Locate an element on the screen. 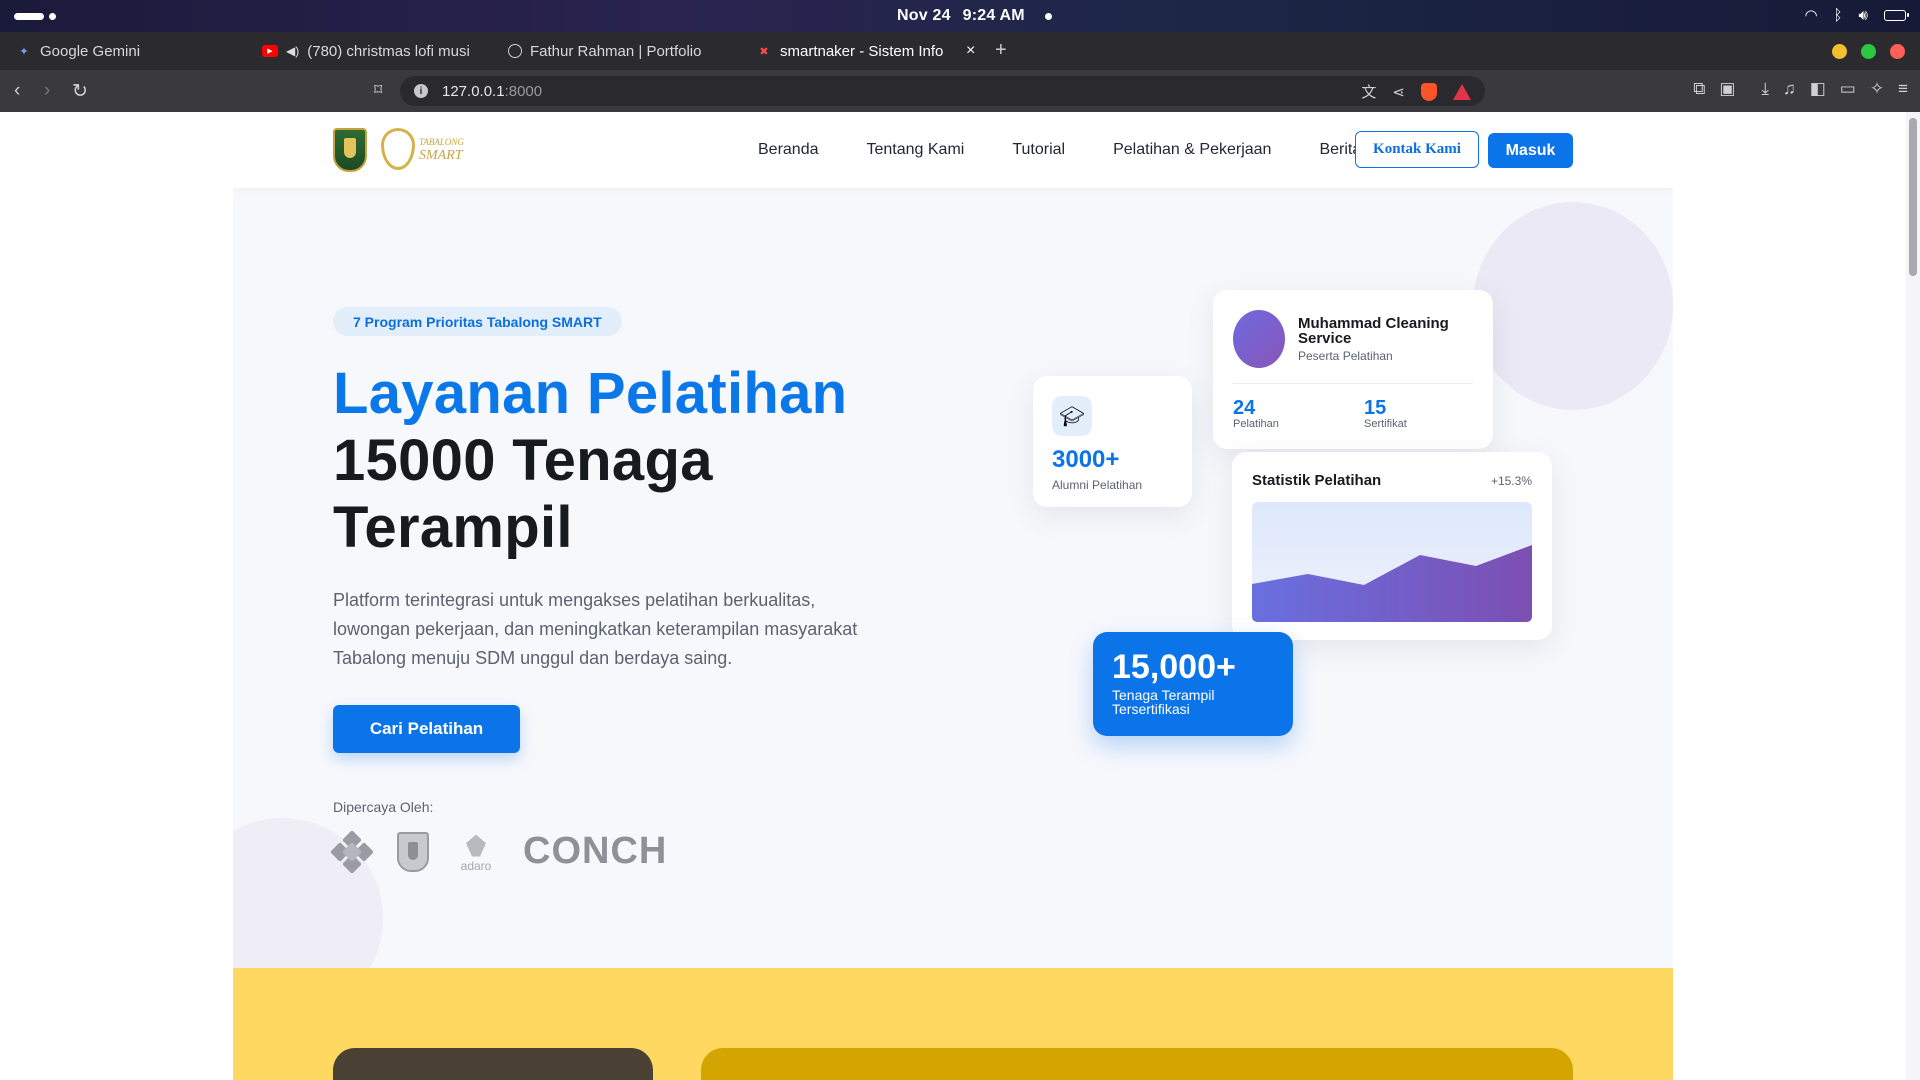 This screenshot has height=1080, width=1920. hero-title-rest: 15000 Tenaga Terampil is located at coordinates (523, 494).